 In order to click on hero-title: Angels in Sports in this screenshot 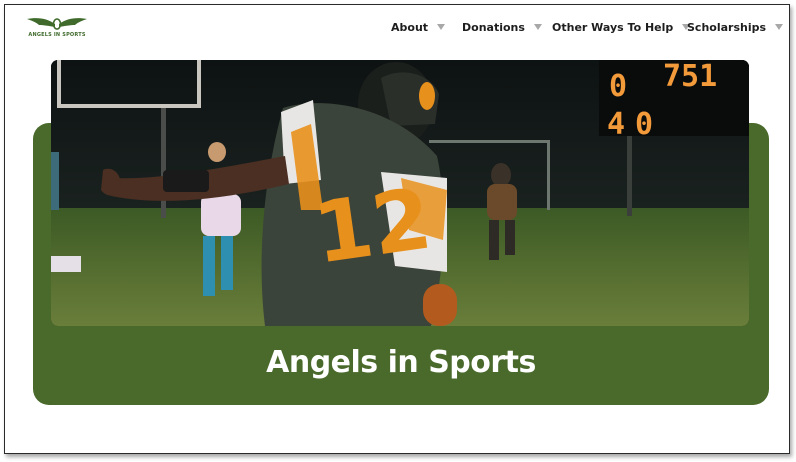, I will do `click(401, 362)`.